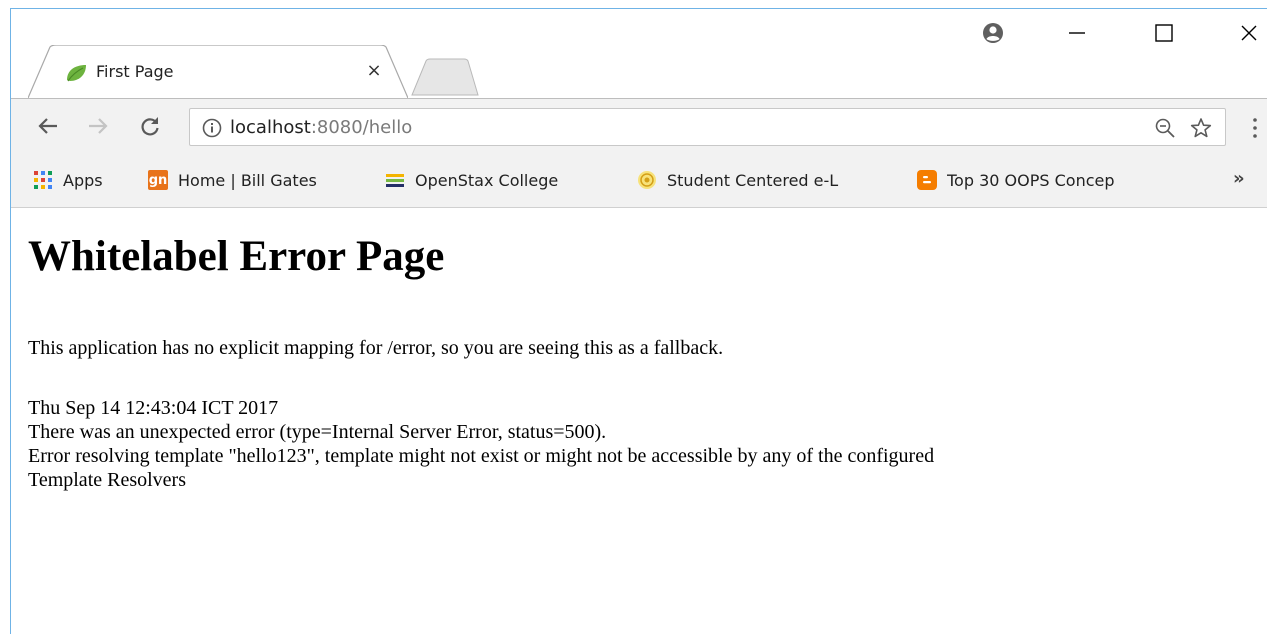 This screenshot has width=1267, height=634. I want to click on maximize-icon, so click(1164, 33).